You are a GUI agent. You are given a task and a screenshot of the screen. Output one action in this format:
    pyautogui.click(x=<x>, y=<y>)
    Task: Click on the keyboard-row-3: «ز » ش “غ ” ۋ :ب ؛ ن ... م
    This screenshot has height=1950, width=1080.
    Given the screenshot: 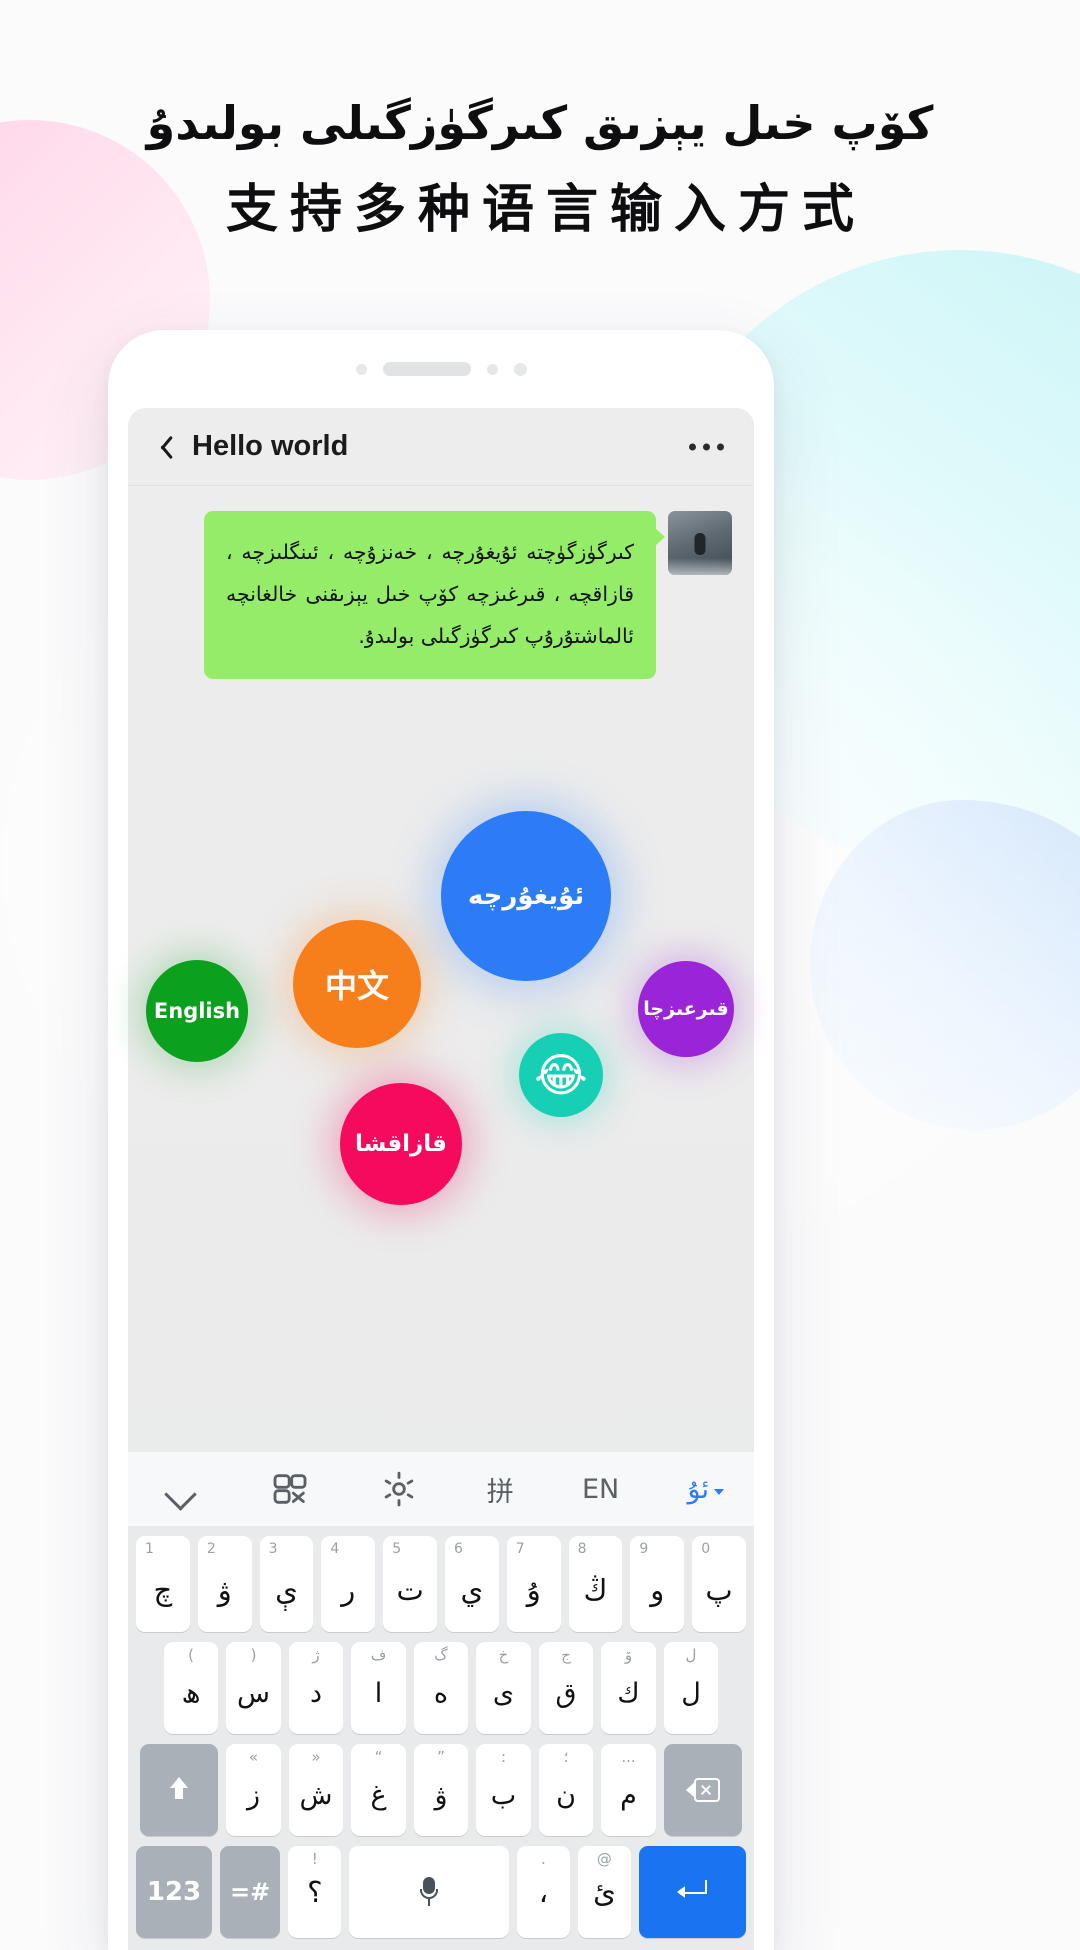 What is the action you would take?
    pyautogui.click(x=441, y=1790)
    